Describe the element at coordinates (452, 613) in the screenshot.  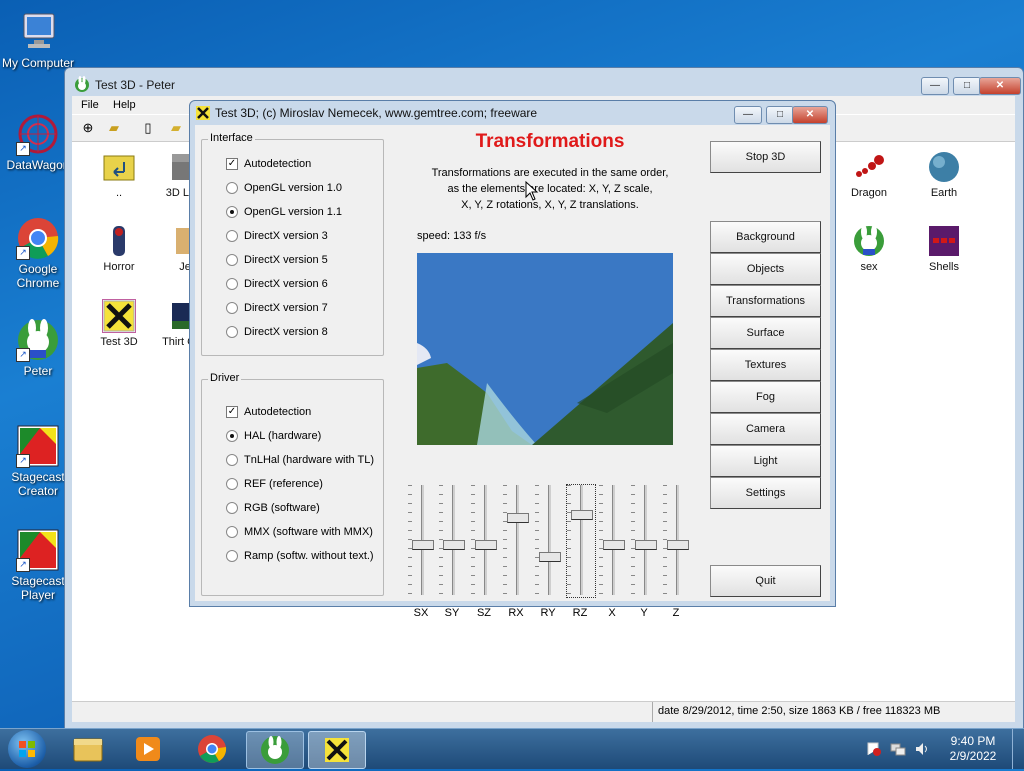
I see `slider-label: SY` at that location.